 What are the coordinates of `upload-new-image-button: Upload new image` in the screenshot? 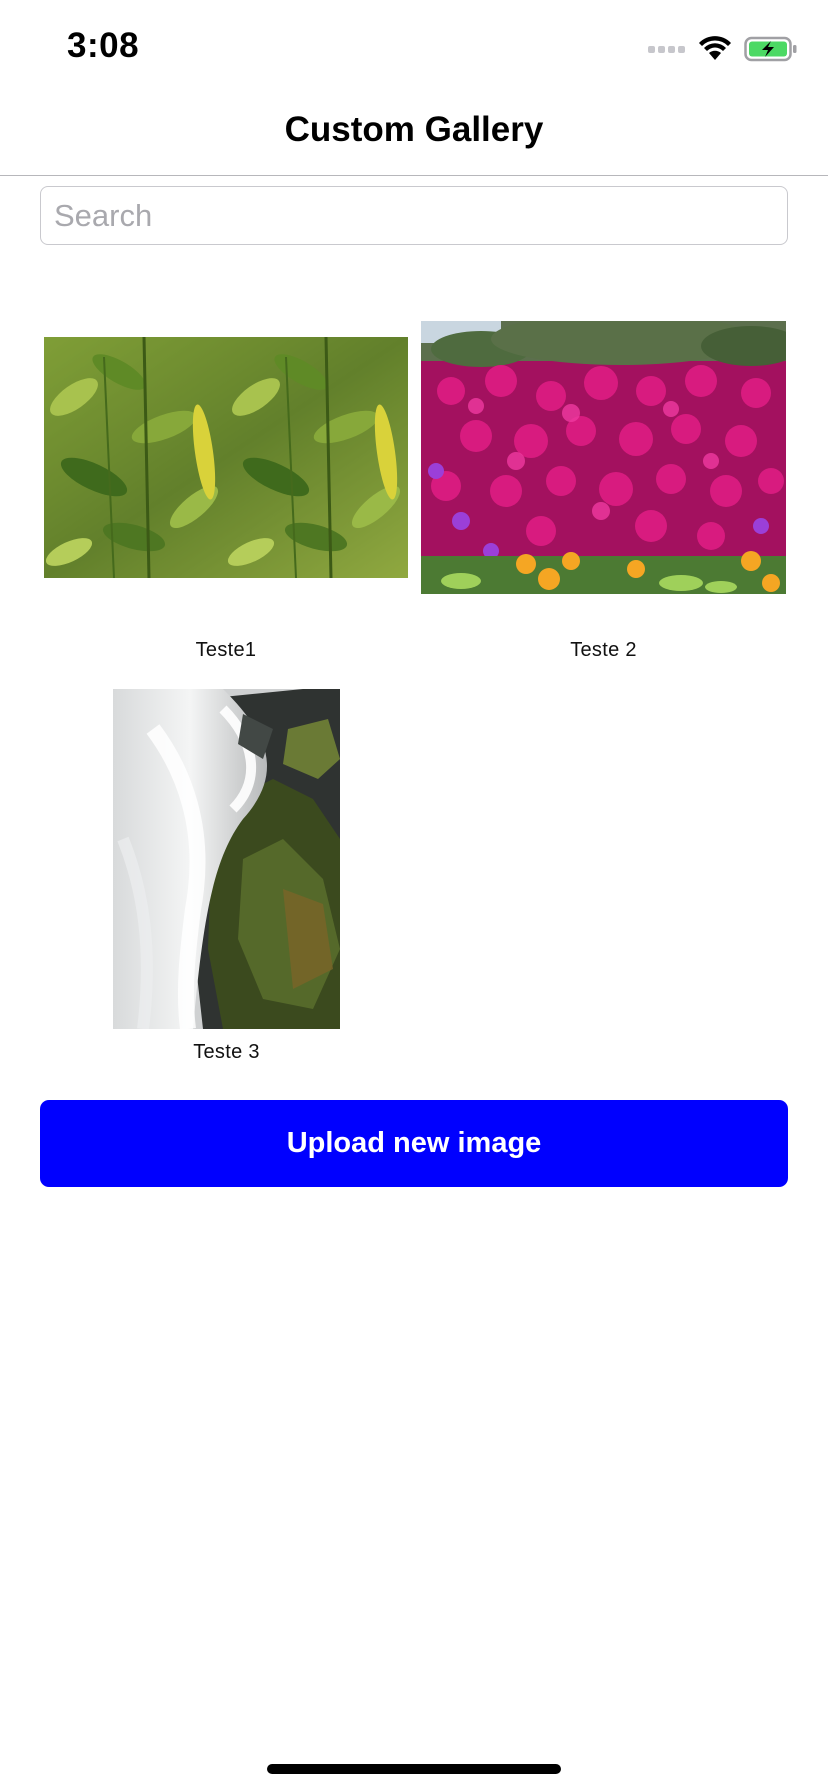 It's located at (414, 1143).